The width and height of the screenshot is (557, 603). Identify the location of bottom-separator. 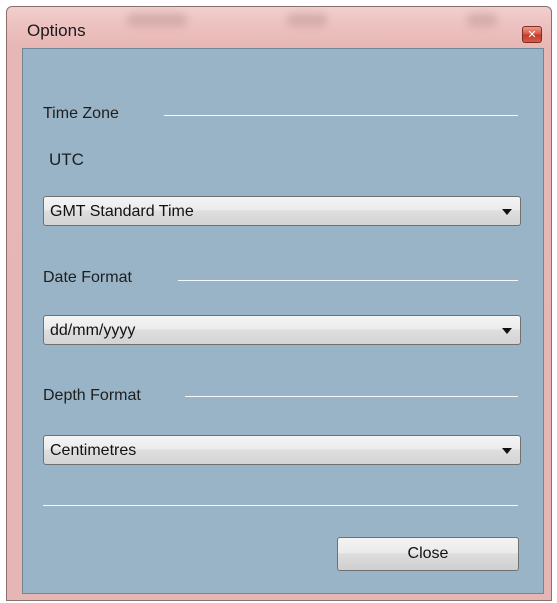
(280, 505).